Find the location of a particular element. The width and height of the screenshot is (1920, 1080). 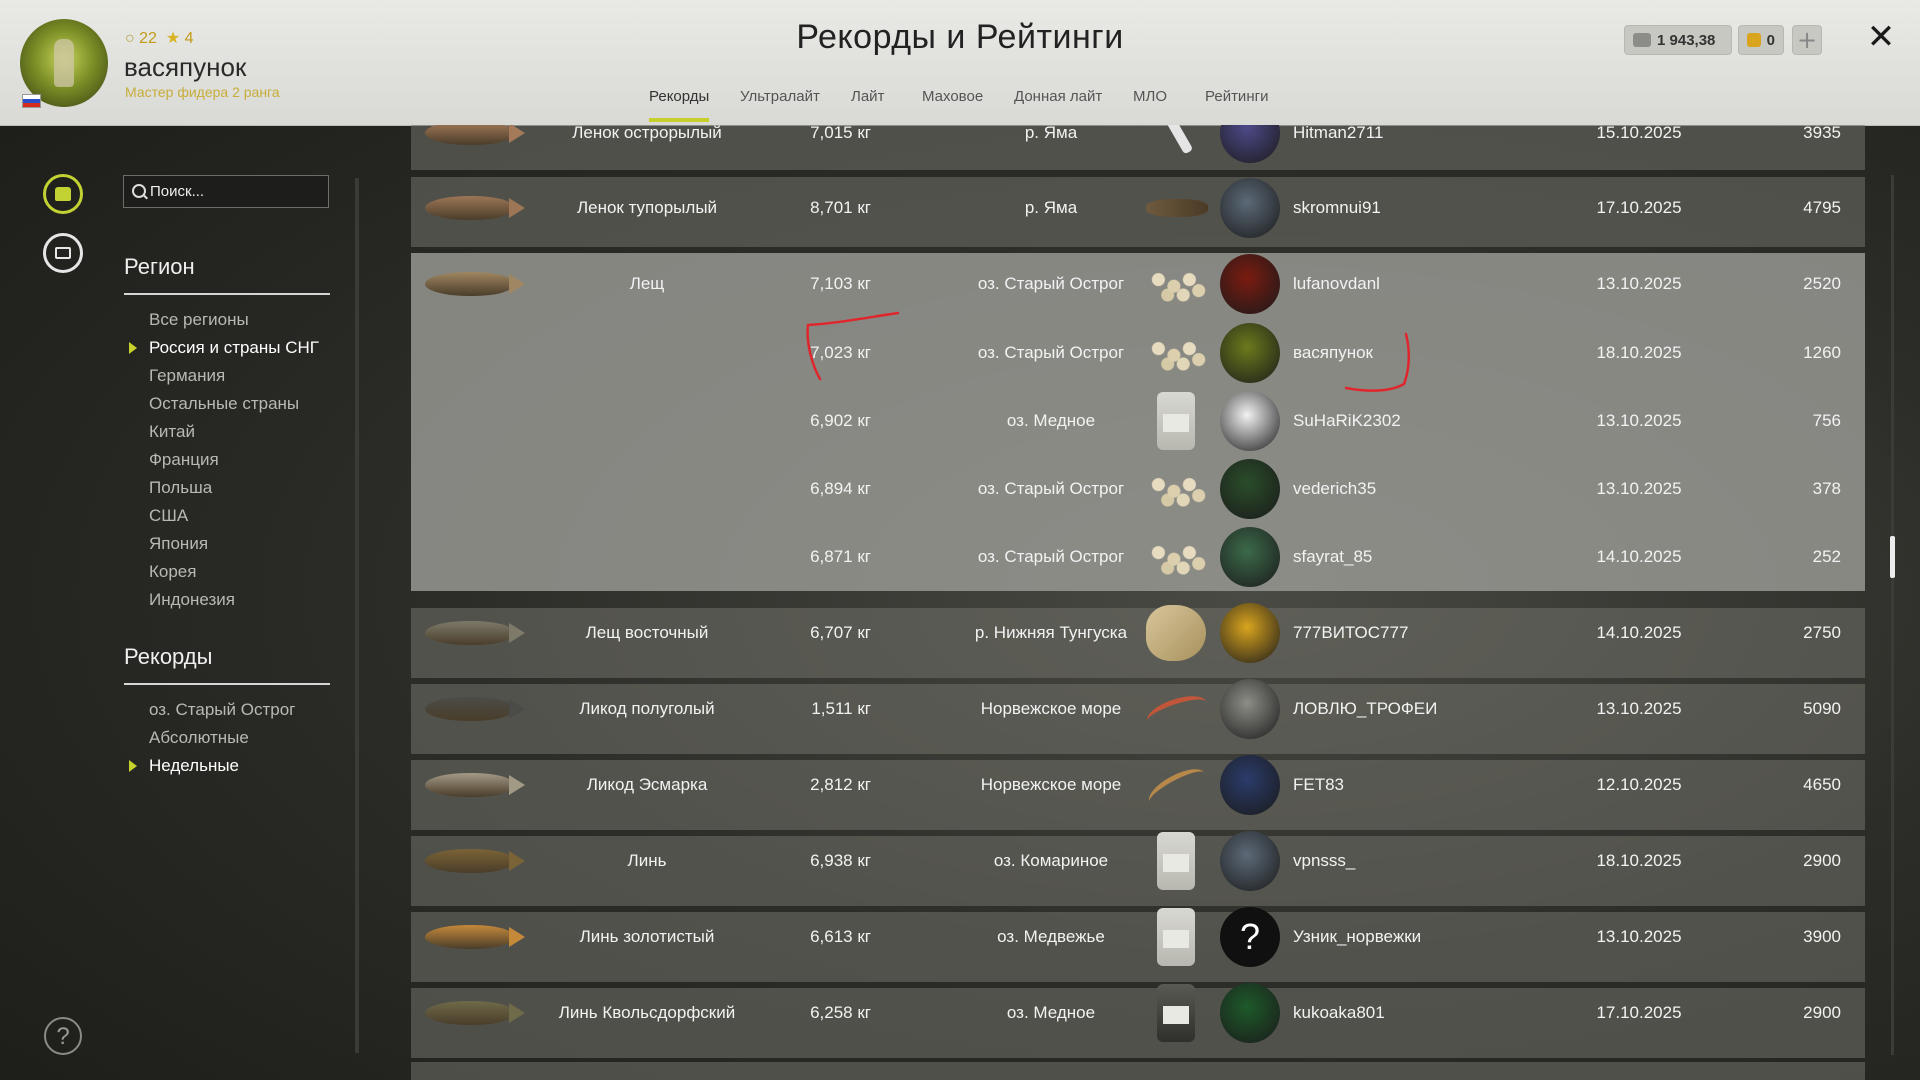

add-currency-button: + is located at coordinates (1807, 40).